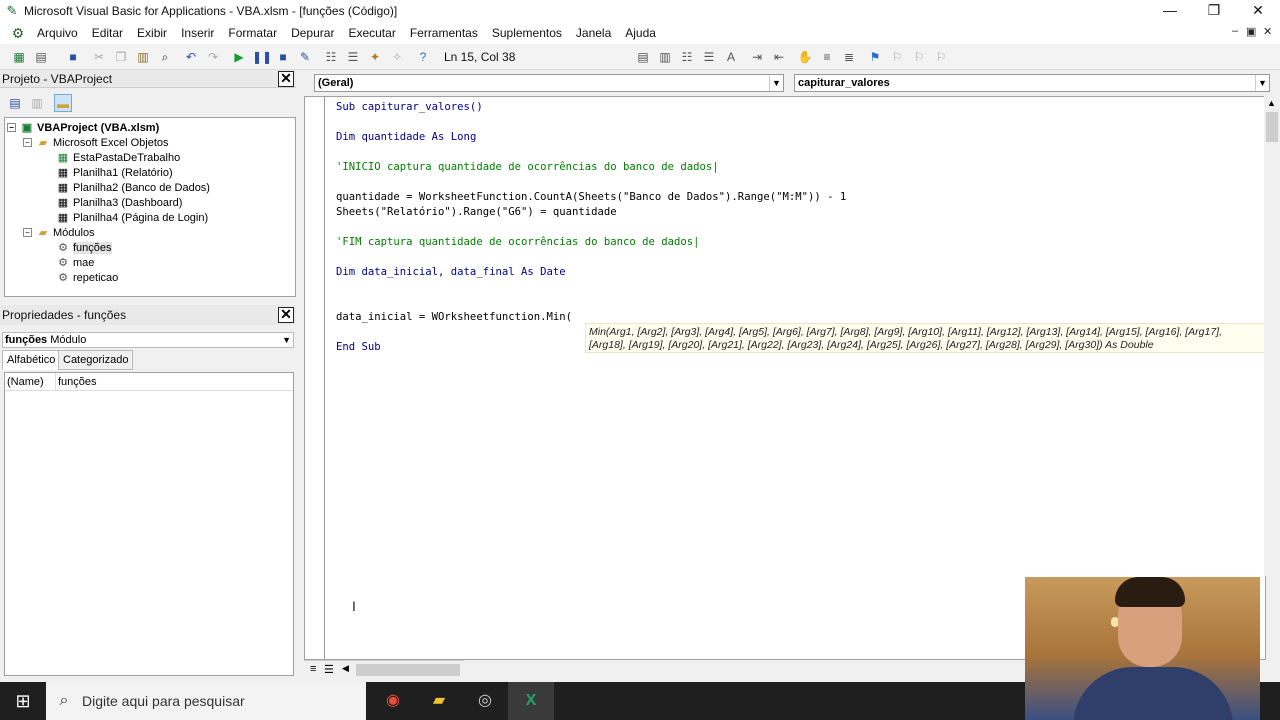 Image resolution: width=1280 pixels, height=720 pixels. I want to click on find-icon: ⌕, so click(165, 57).